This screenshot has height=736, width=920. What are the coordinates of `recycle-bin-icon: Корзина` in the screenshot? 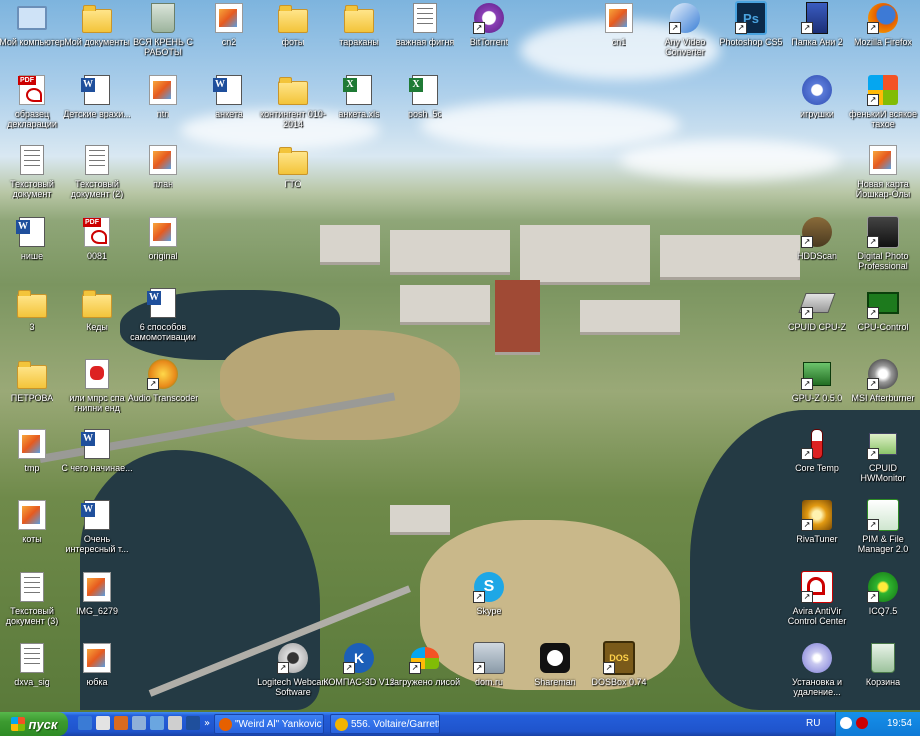 It's located at (883, 664).